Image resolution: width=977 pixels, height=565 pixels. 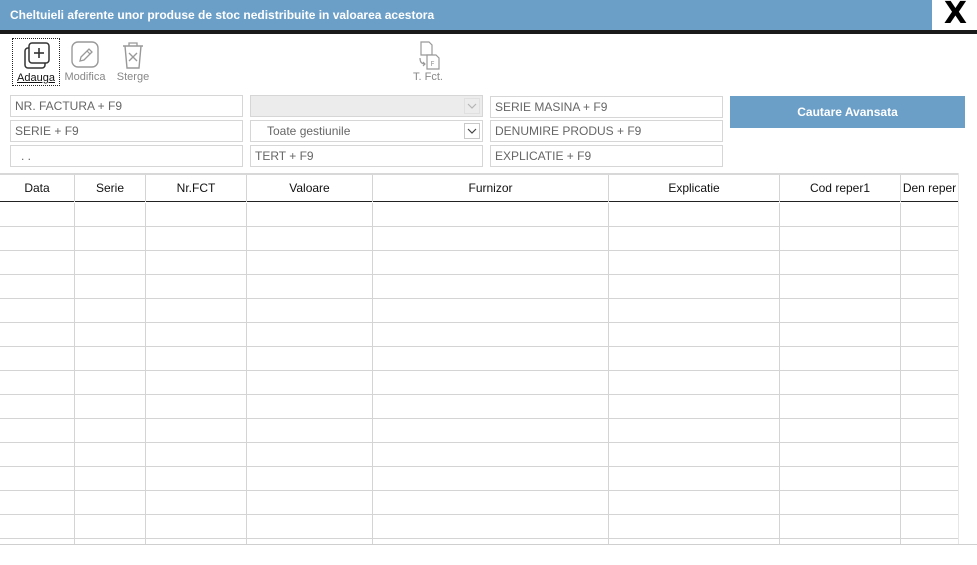 I want to click on column-header-den-reper: Den reper, so click(x=929, y=188).